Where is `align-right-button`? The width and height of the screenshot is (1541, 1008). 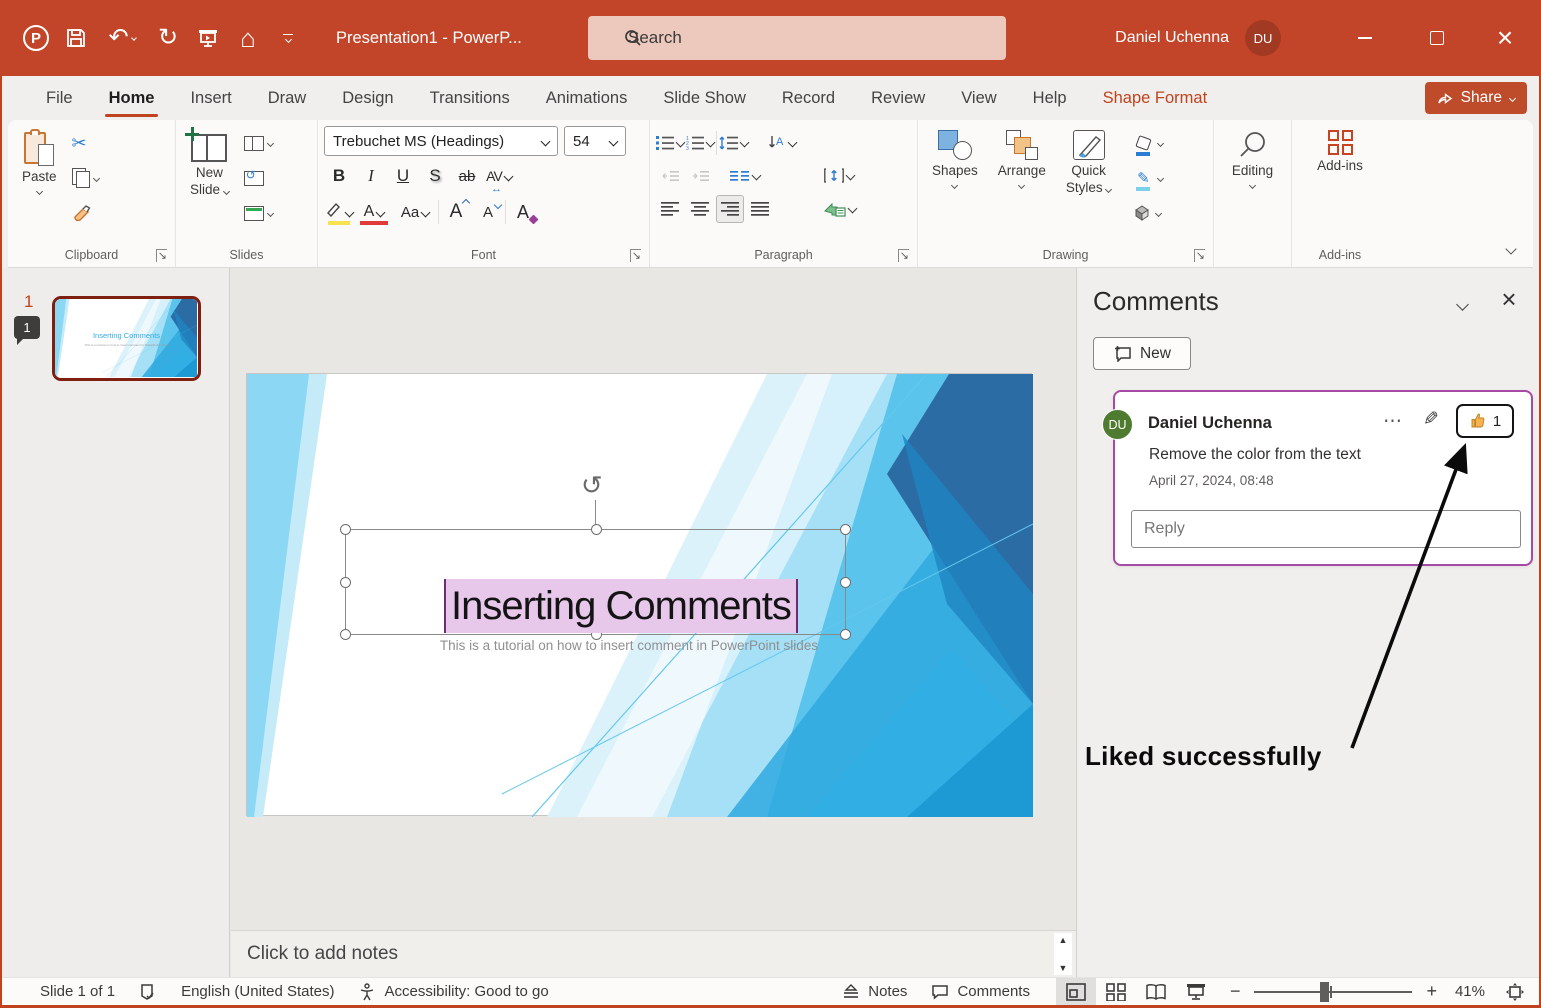 align-right-button is located at coordinates (730, 208).